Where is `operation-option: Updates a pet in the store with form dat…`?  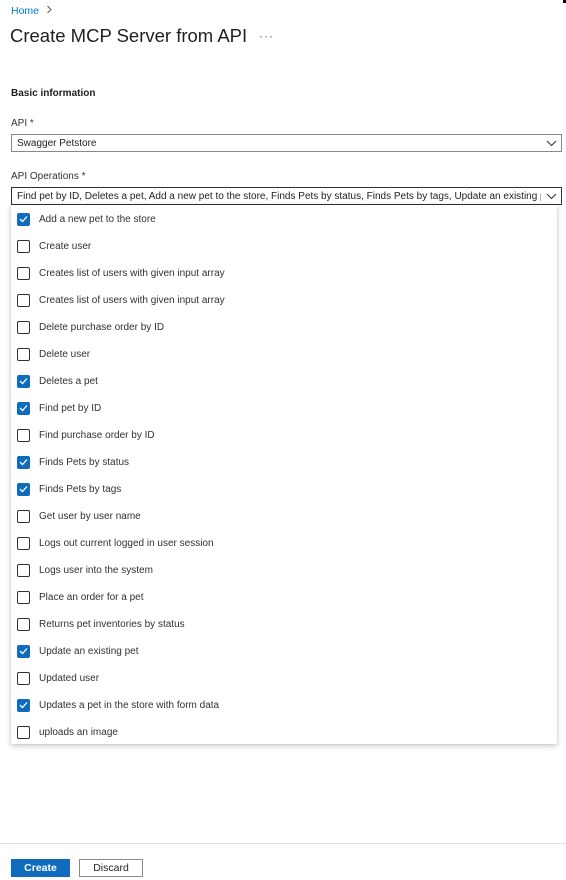
operation-option: Updates a pet in the store with form dat… is located at coordinates (118, 705).